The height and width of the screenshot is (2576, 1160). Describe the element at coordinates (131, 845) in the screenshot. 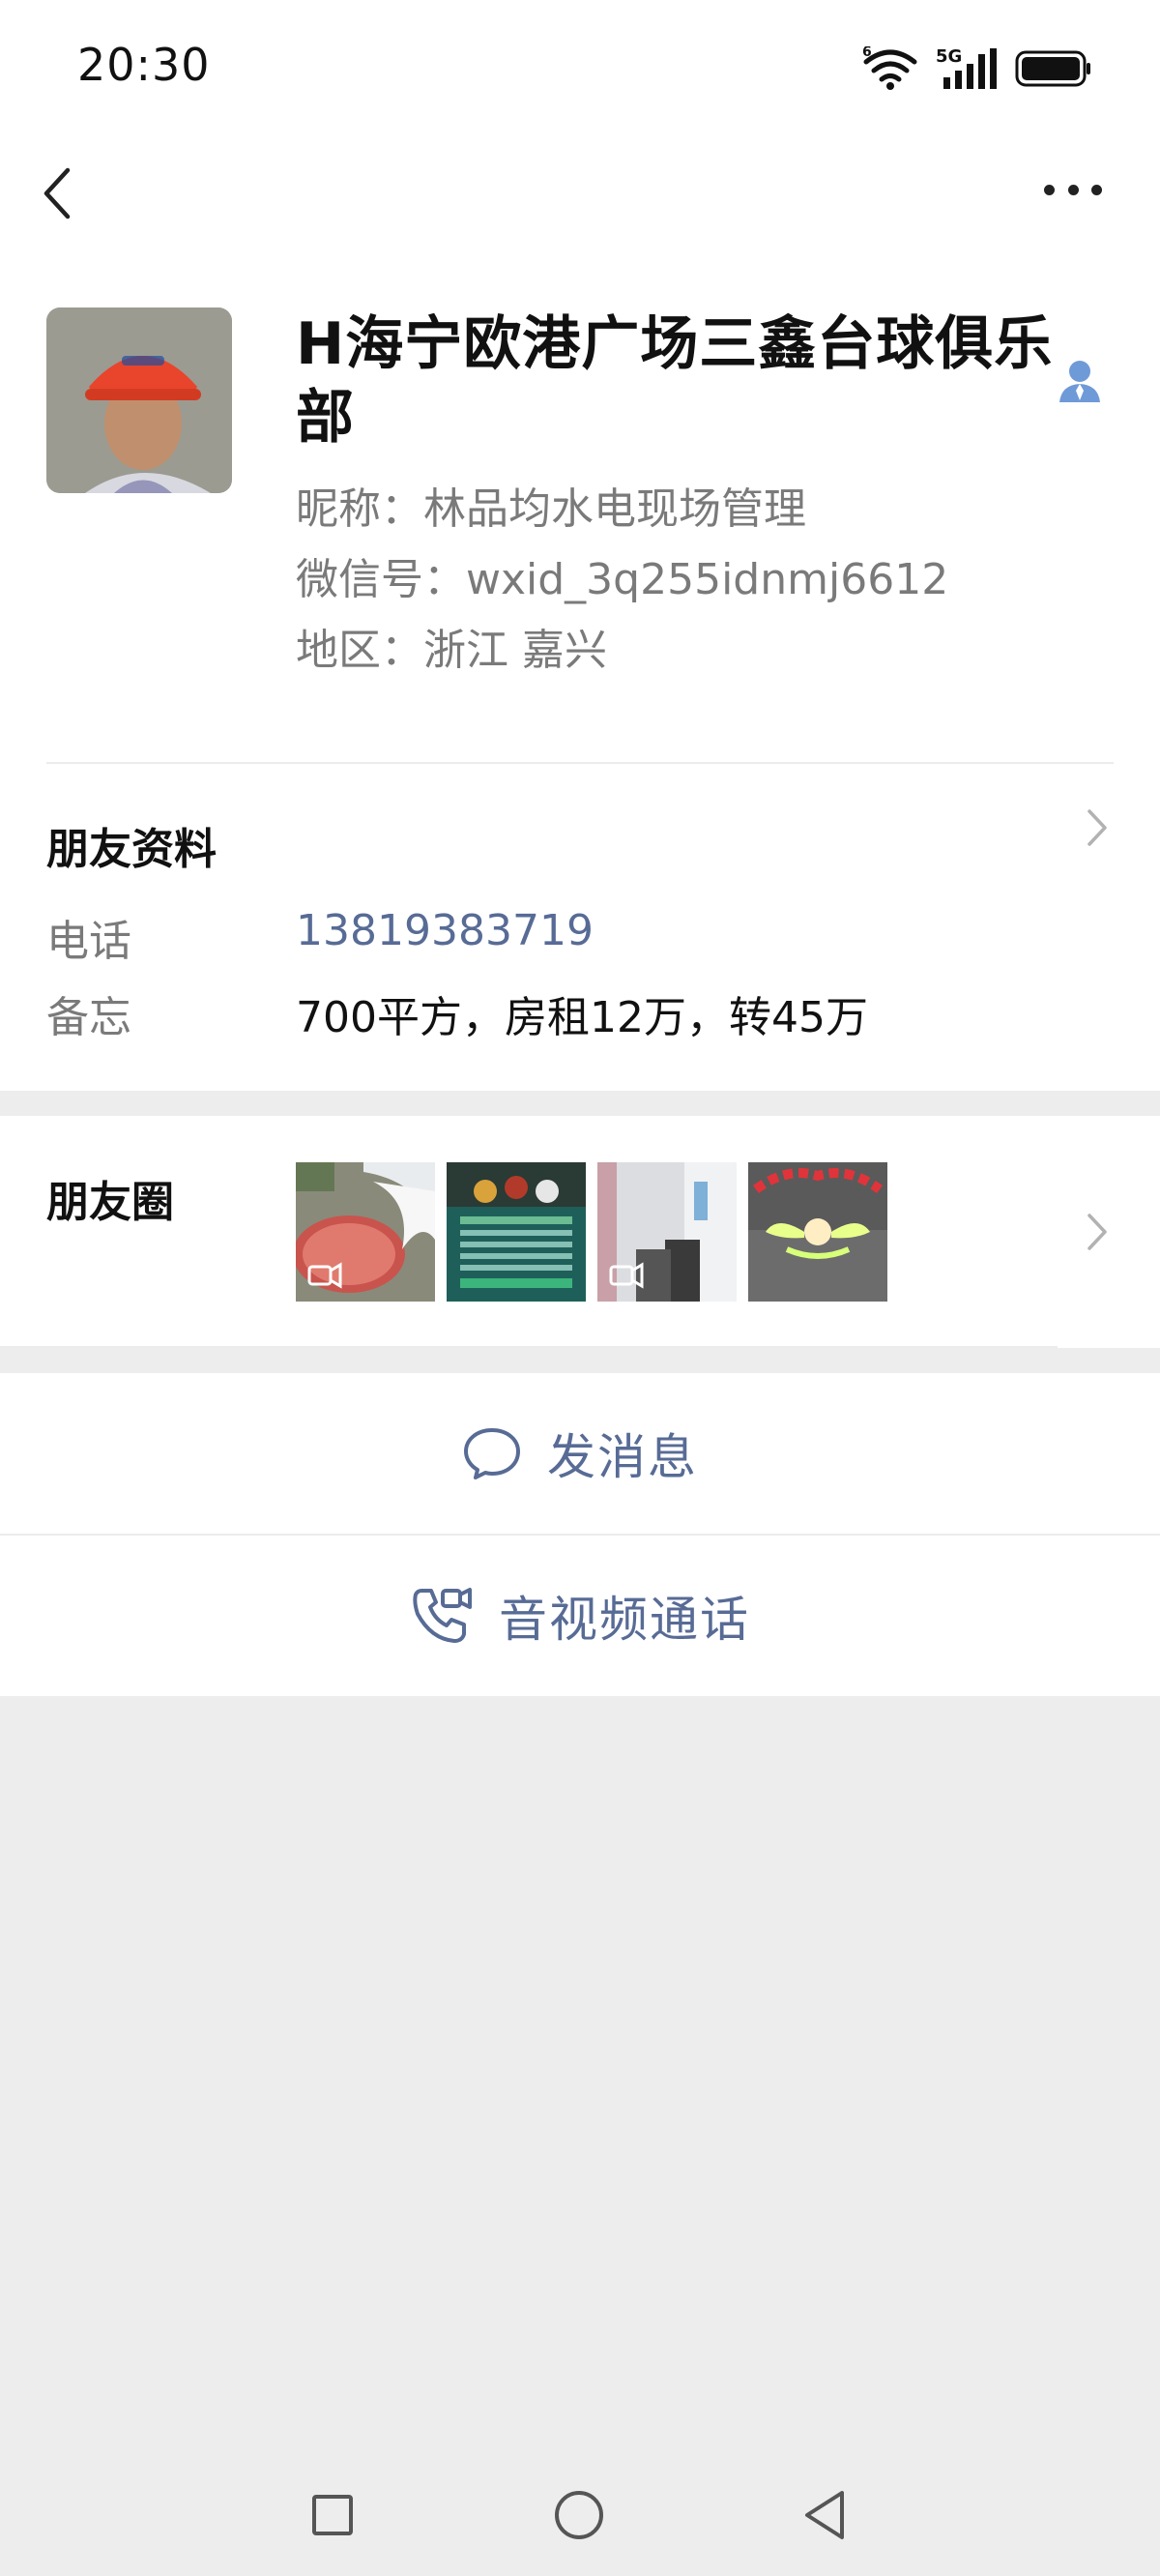

I see `friend-info-title: 朋友资料` at that location.